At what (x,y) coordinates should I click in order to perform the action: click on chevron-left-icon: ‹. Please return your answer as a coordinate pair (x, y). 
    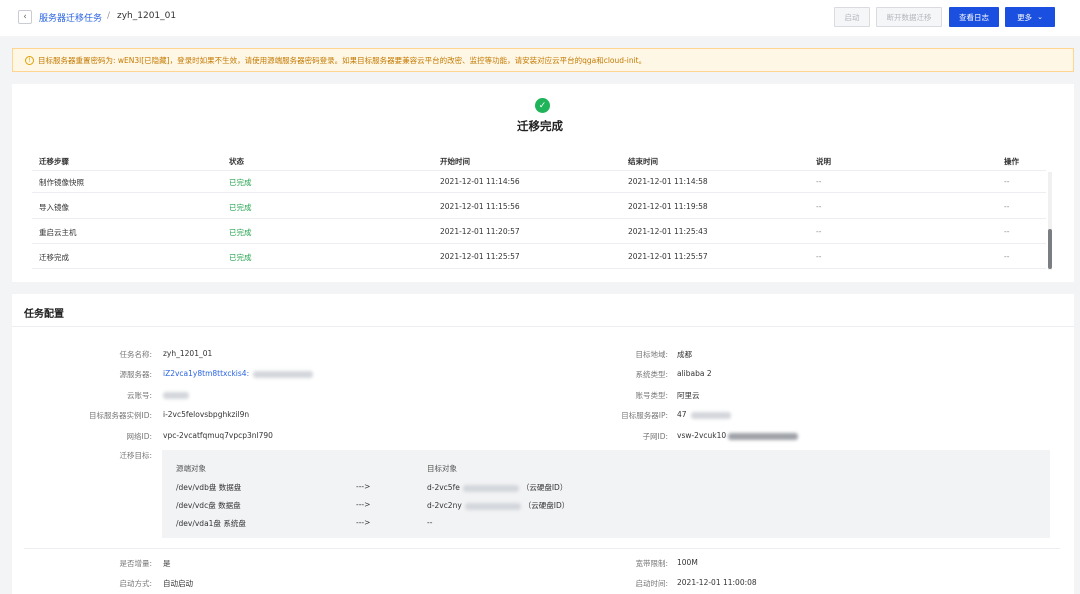
    Looking at the image, I should click on (25, 16).